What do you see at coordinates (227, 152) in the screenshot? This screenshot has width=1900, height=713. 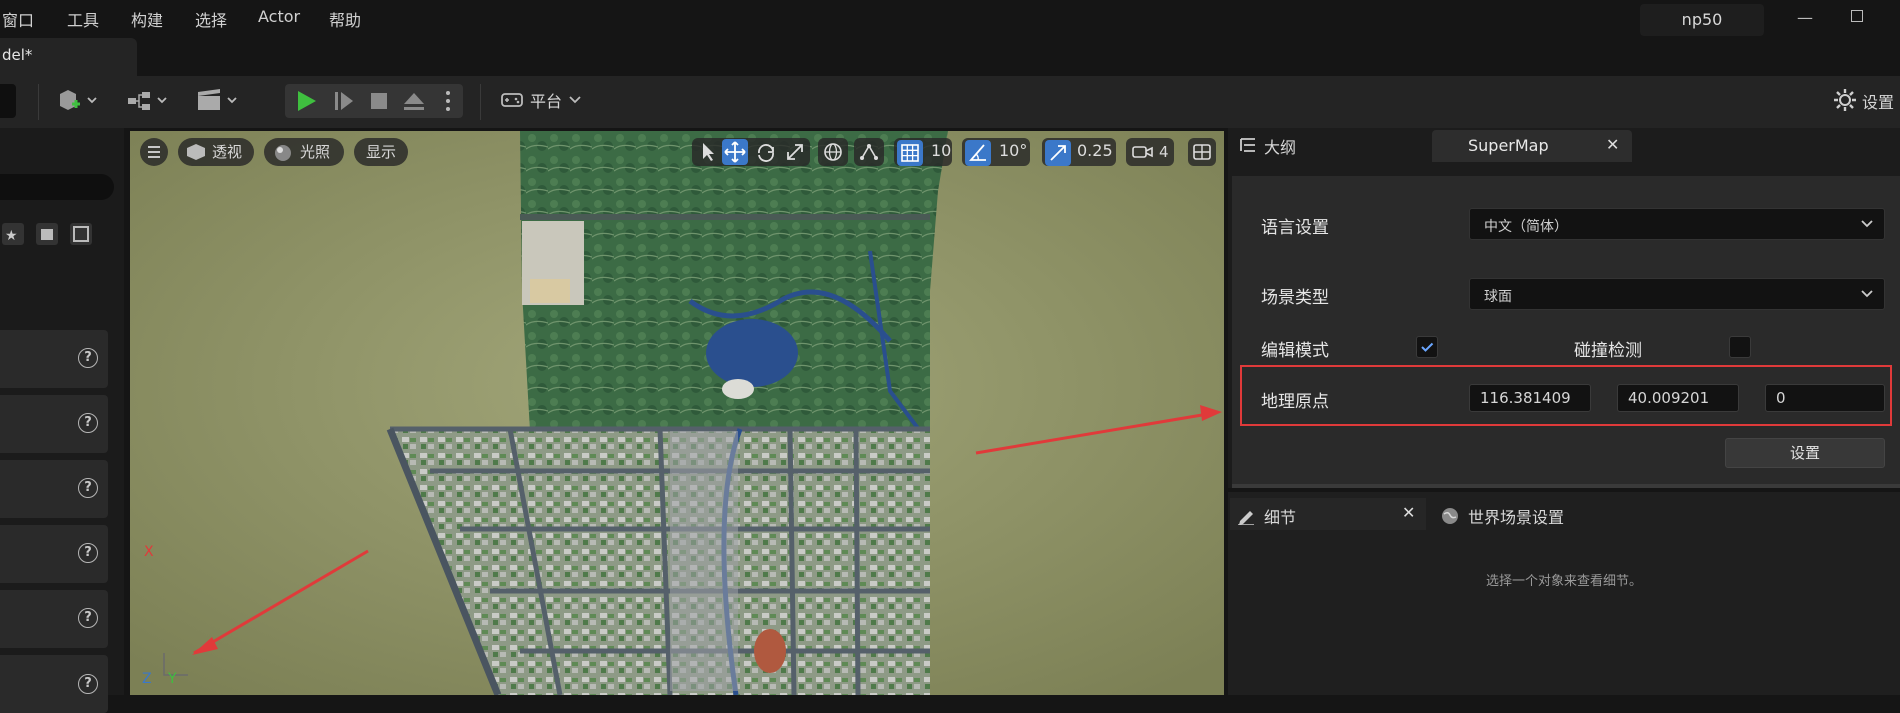 I see `perspective-label: 透视` at bounding box center [227, 152].